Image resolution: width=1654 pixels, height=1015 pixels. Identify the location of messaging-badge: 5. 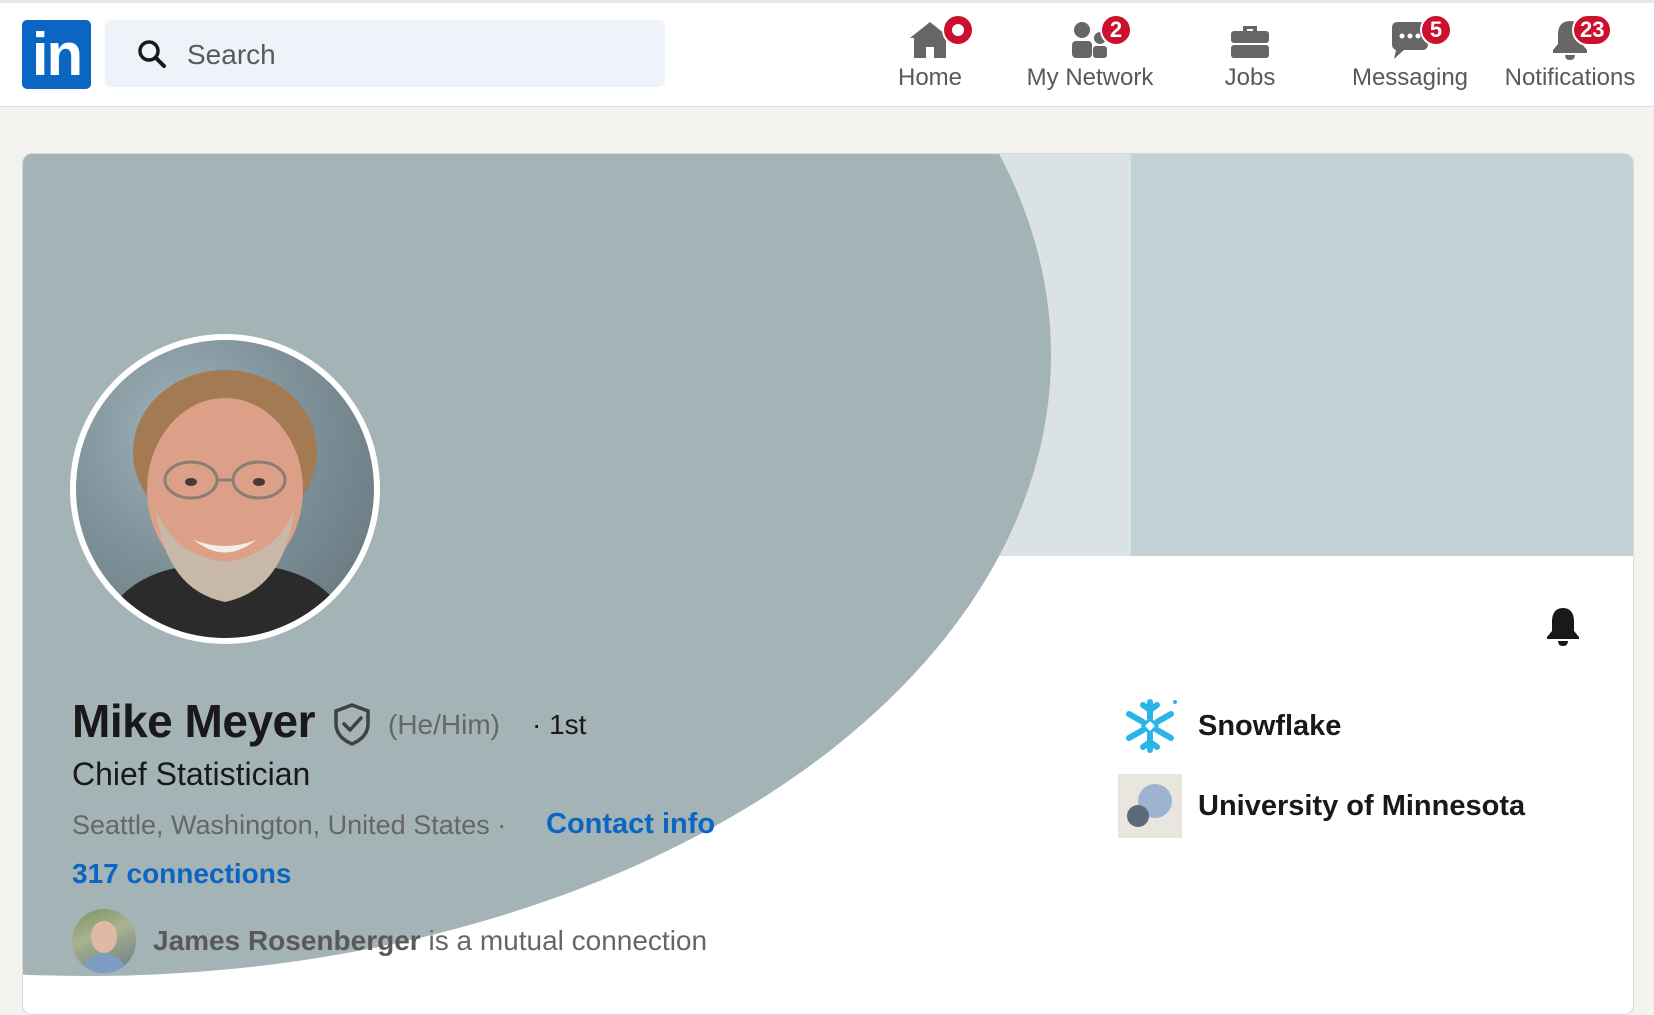
(1436, 30).